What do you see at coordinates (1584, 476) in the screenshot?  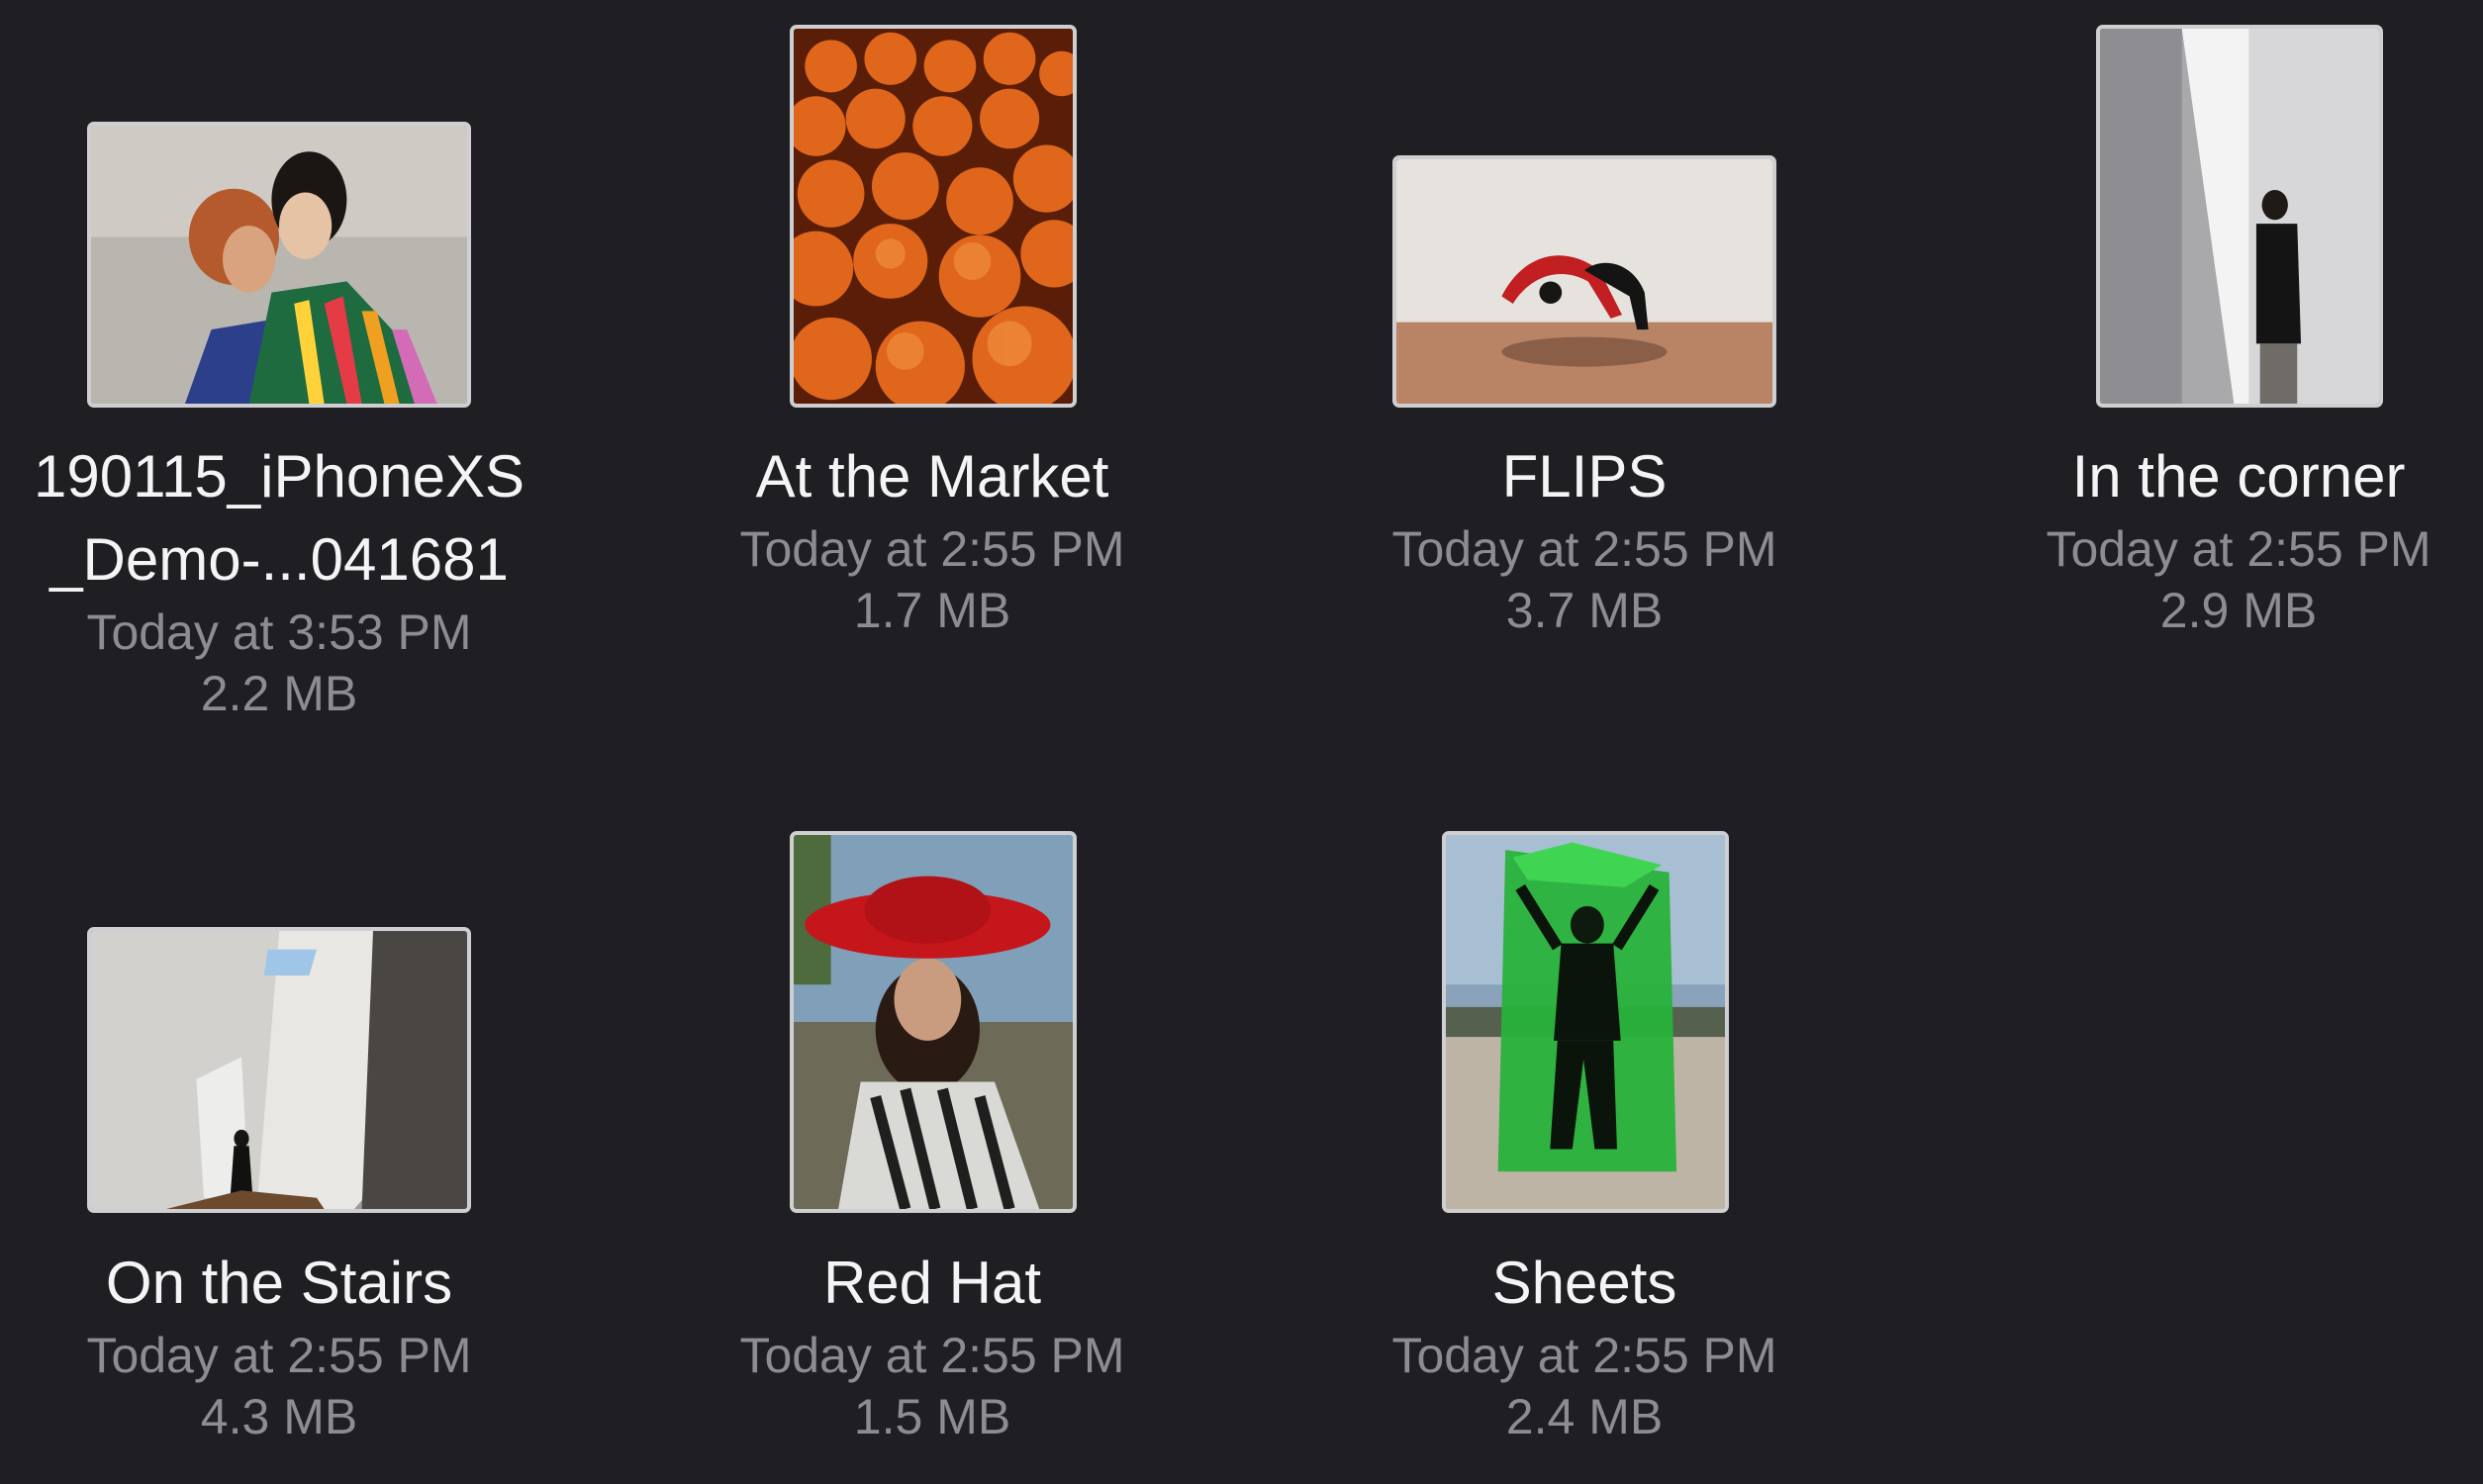 I see `file-name: FLIPS` at bounding box center [1584, 476].